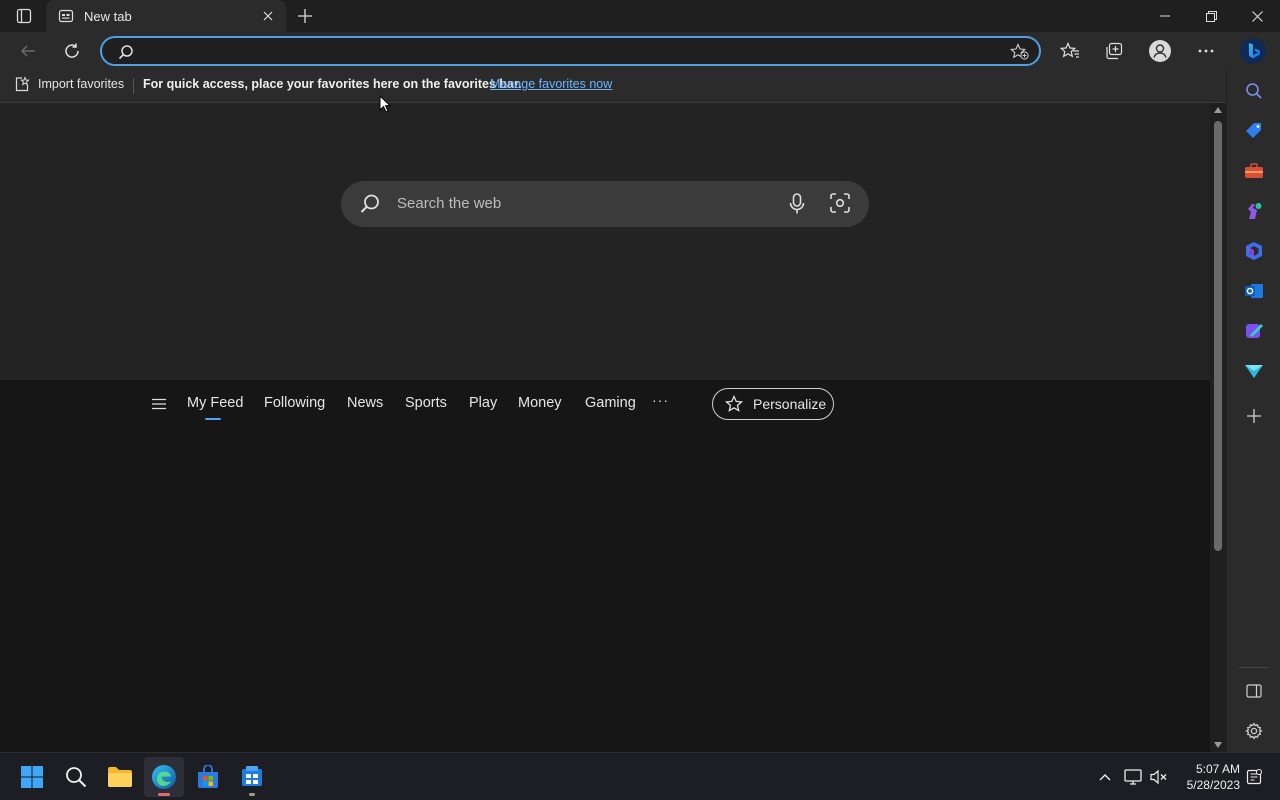  Describe the element at coordinates (1208, 777) in the screenshot. I see `system-clock: 5:07 AM 5/28/2023` at that location.